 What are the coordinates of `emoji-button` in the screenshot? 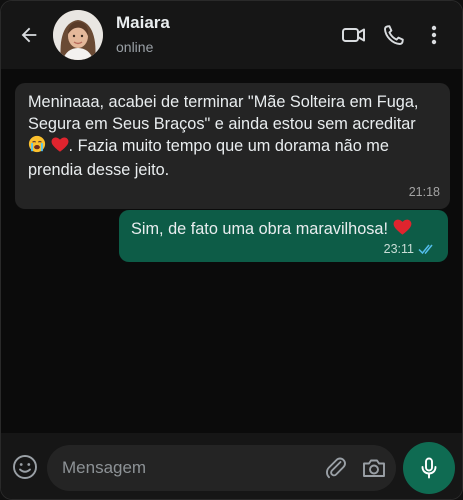 It's located at (25, 467).